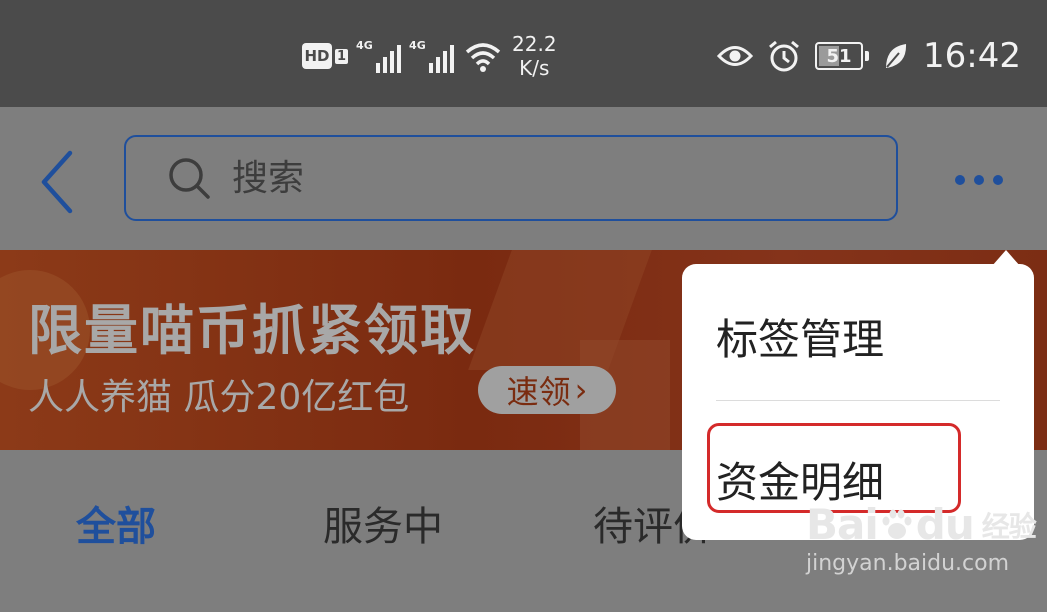 This screenshot has width=1047, height=612. What do you see at coordinates (858, 400) in the screenshot?
I see `menu-divider` at bounding box center [858, 400].